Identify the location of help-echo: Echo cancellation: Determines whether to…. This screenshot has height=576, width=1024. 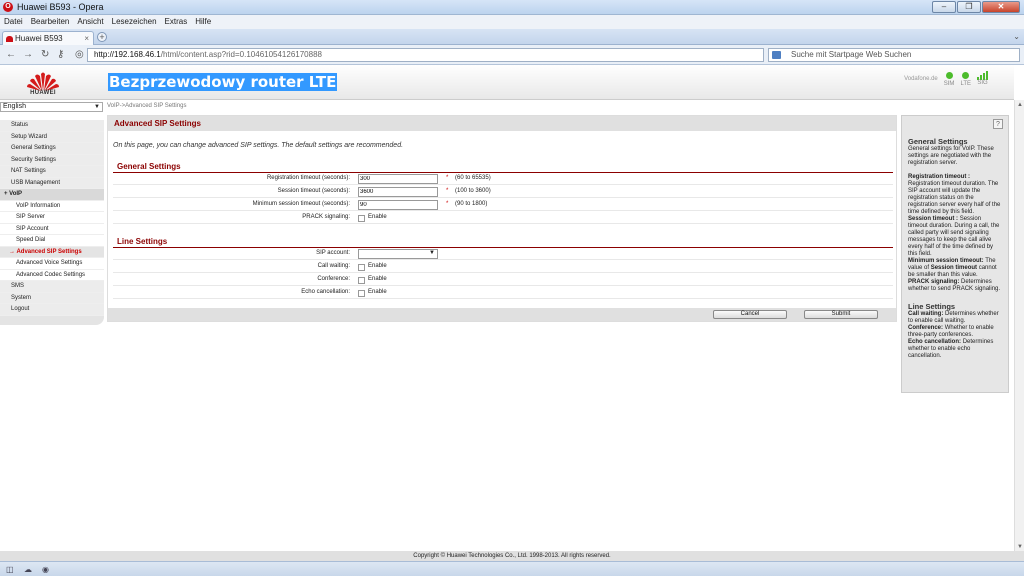
(955, 349).